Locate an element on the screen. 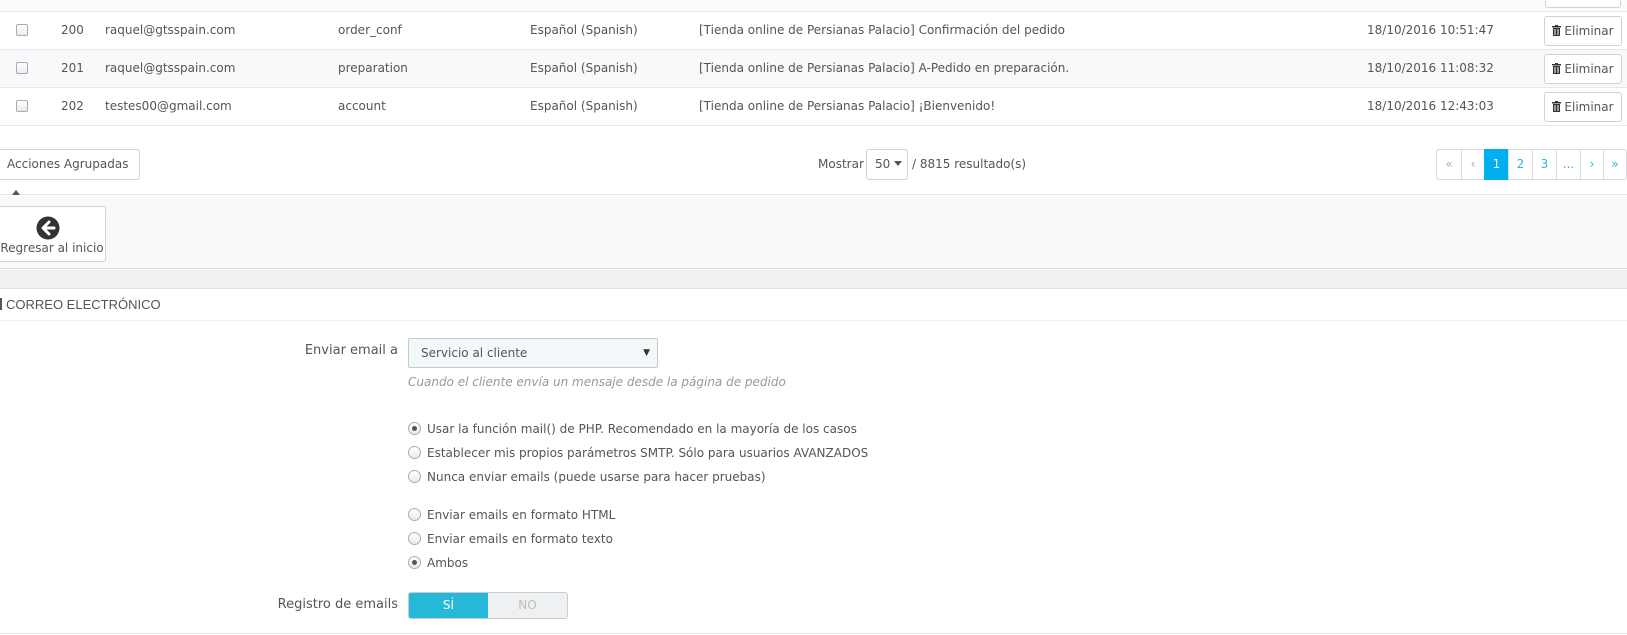  send-to-value: Servicio al cliente is located at coordinates (474, 353).